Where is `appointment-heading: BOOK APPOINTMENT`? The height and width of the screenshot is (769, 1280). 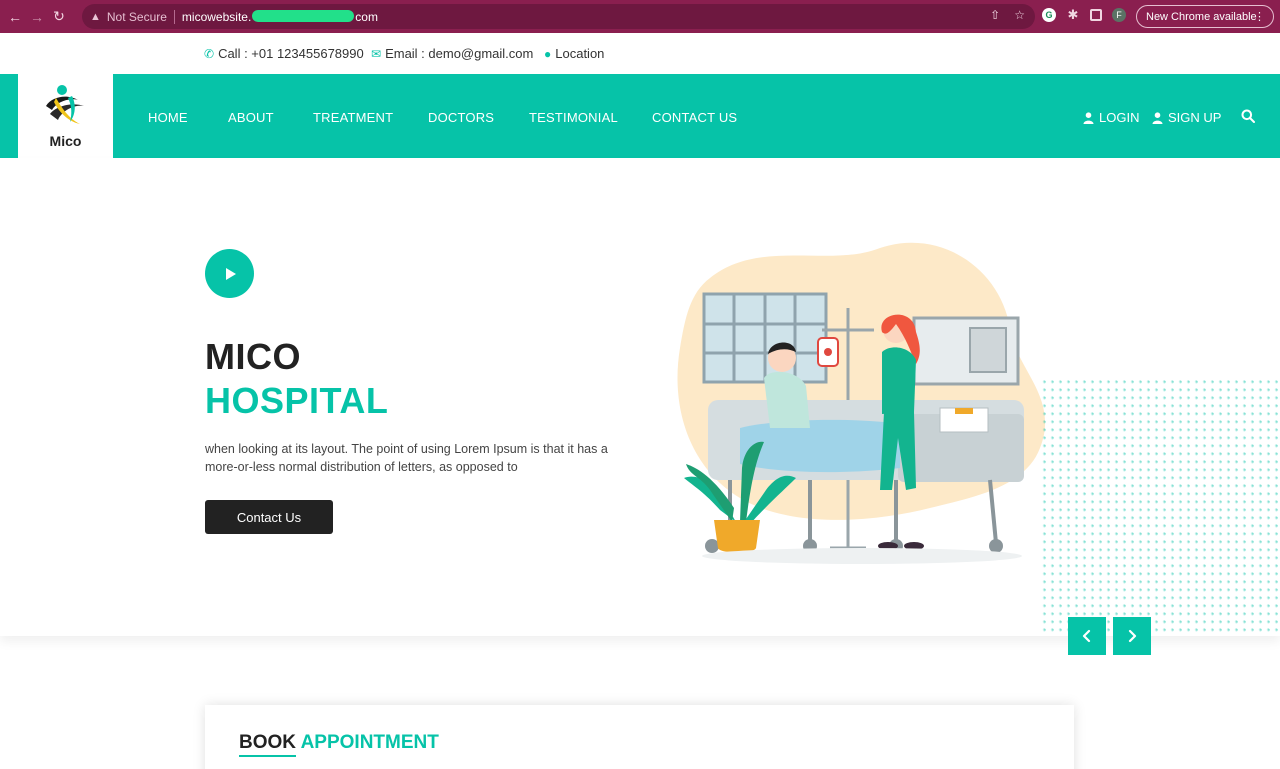
appointment-heading: BOOK APPOINTMENT is located at coordinates (339, 742).